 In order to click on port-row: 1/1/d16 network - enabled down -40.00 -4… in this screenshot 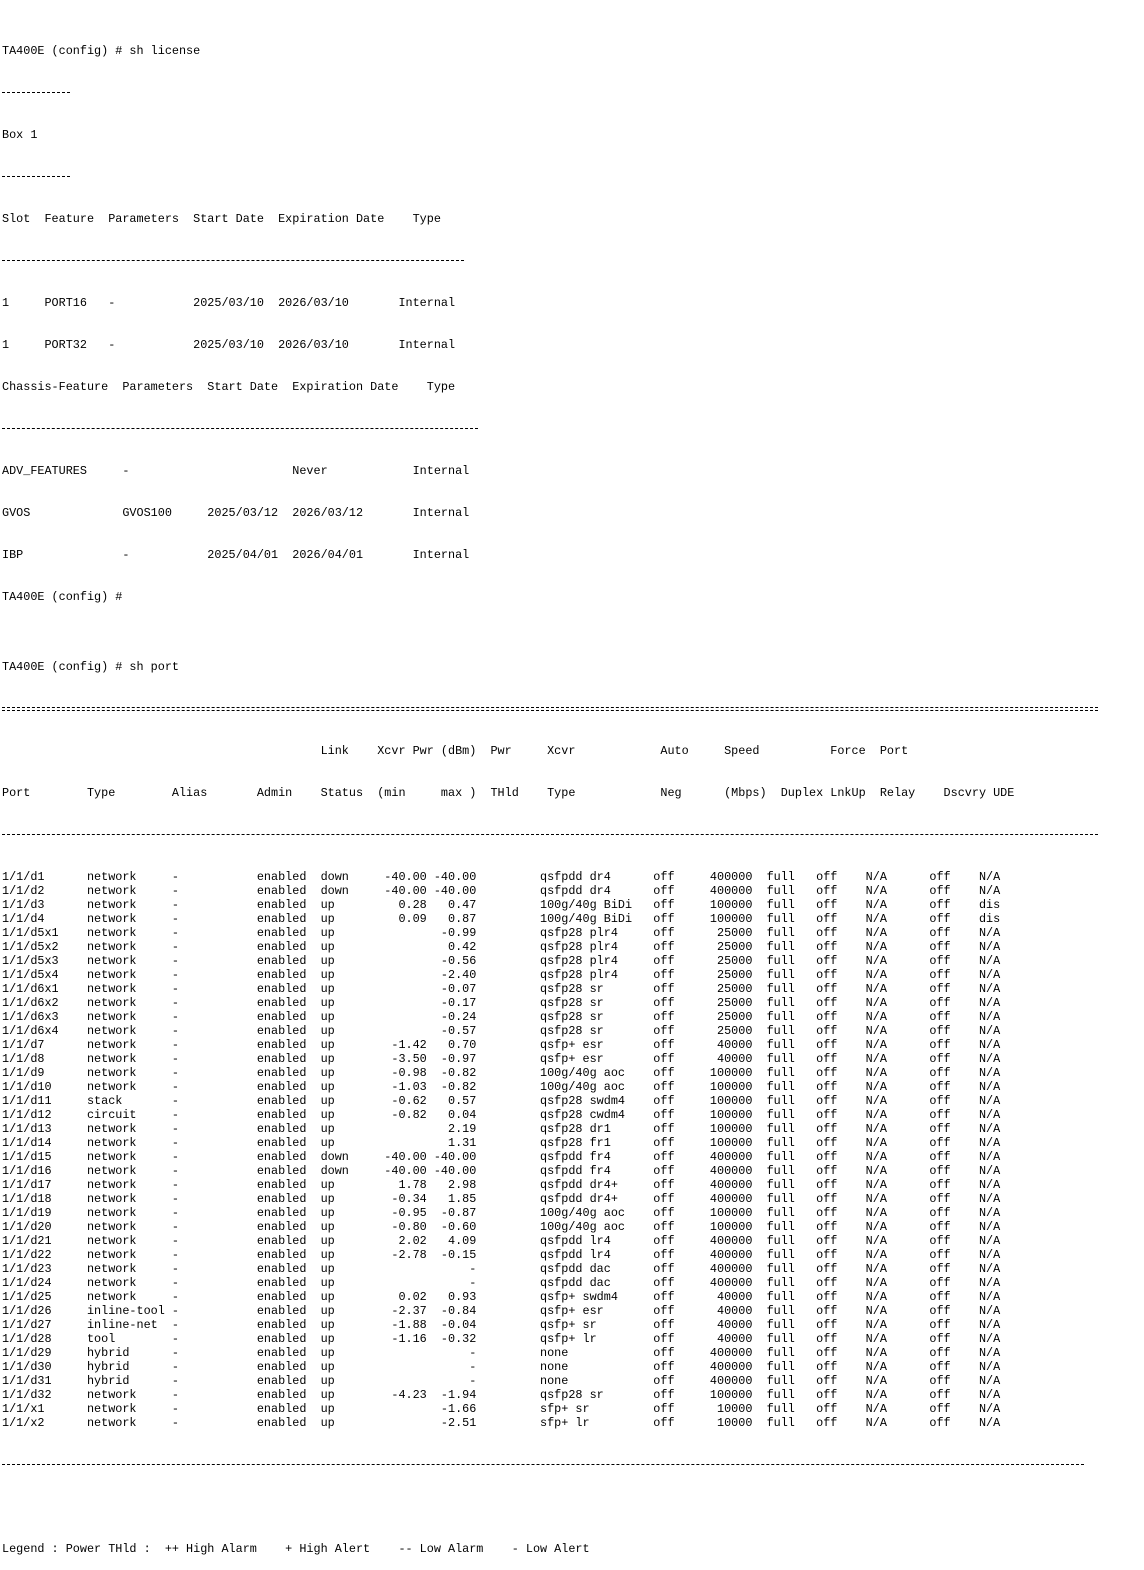, I will do `click(501, 1171)`.